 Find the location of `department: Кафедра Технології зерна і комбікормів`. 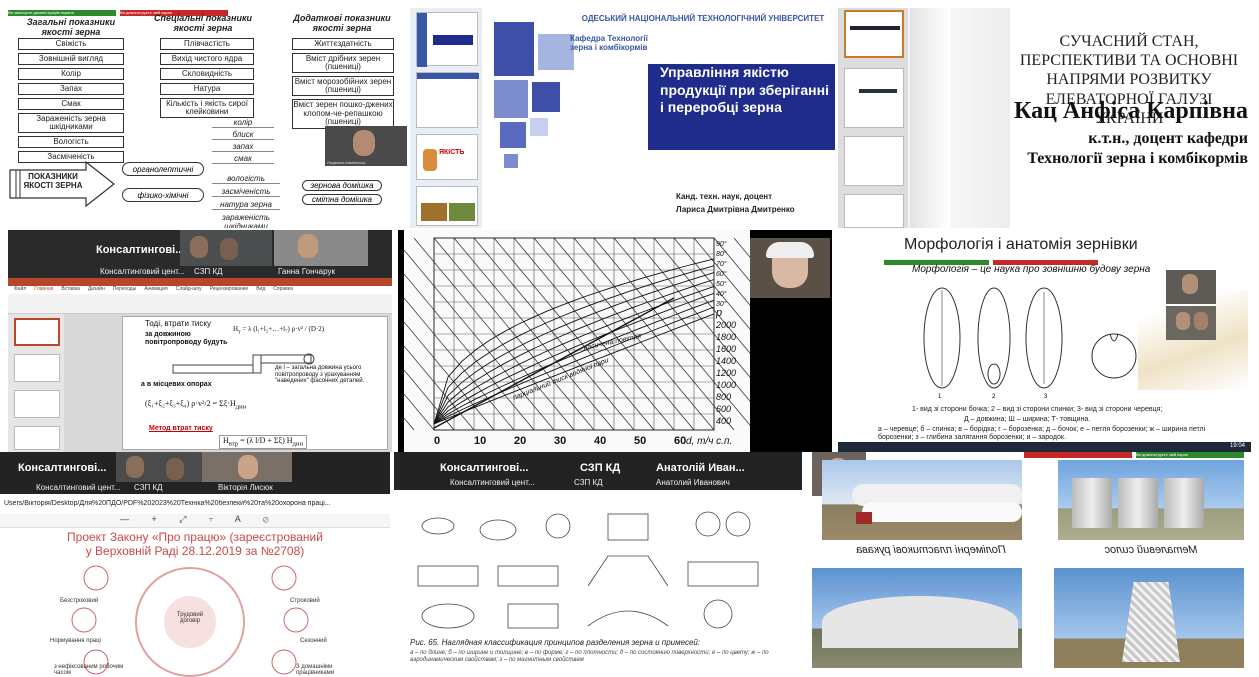

department: Кафедра Технології зерна і комбікормів is located at coordinates (609, 43).